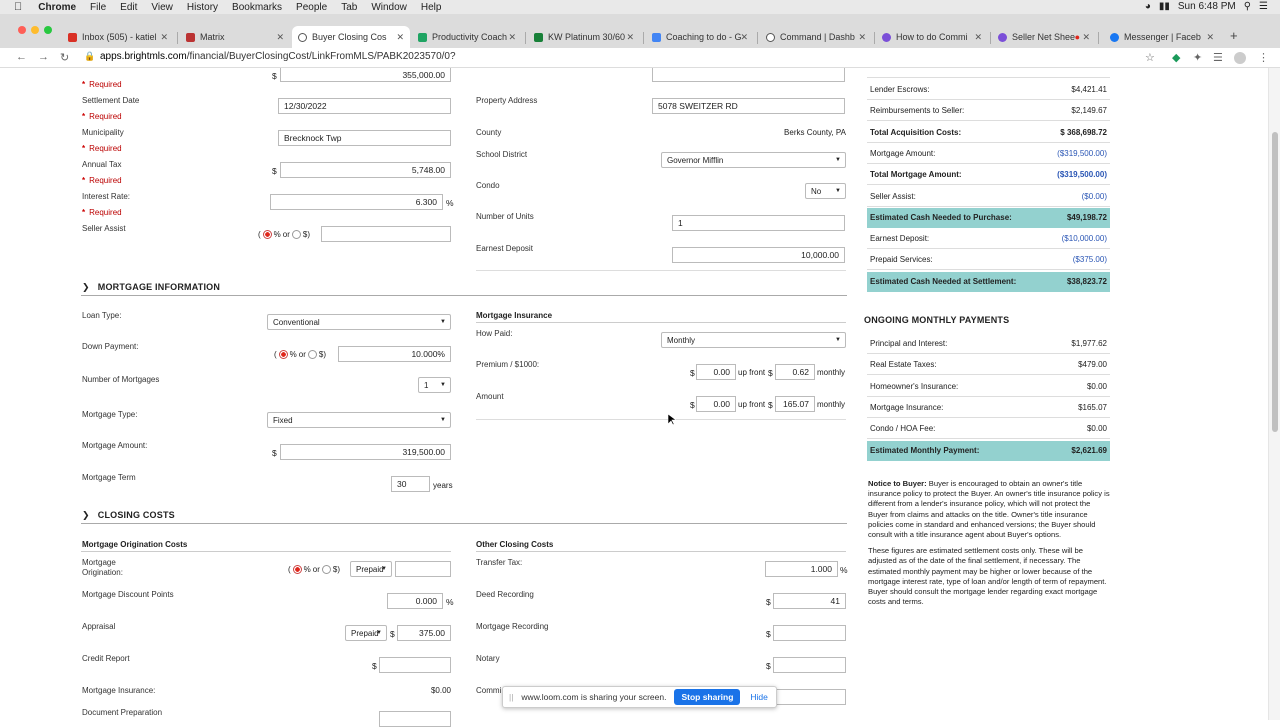 The height and width of the screenshot is (727, 1280). Describe the element at coordinates (43, 57) in the screenshot. I see `forward-icon: →` at that location.